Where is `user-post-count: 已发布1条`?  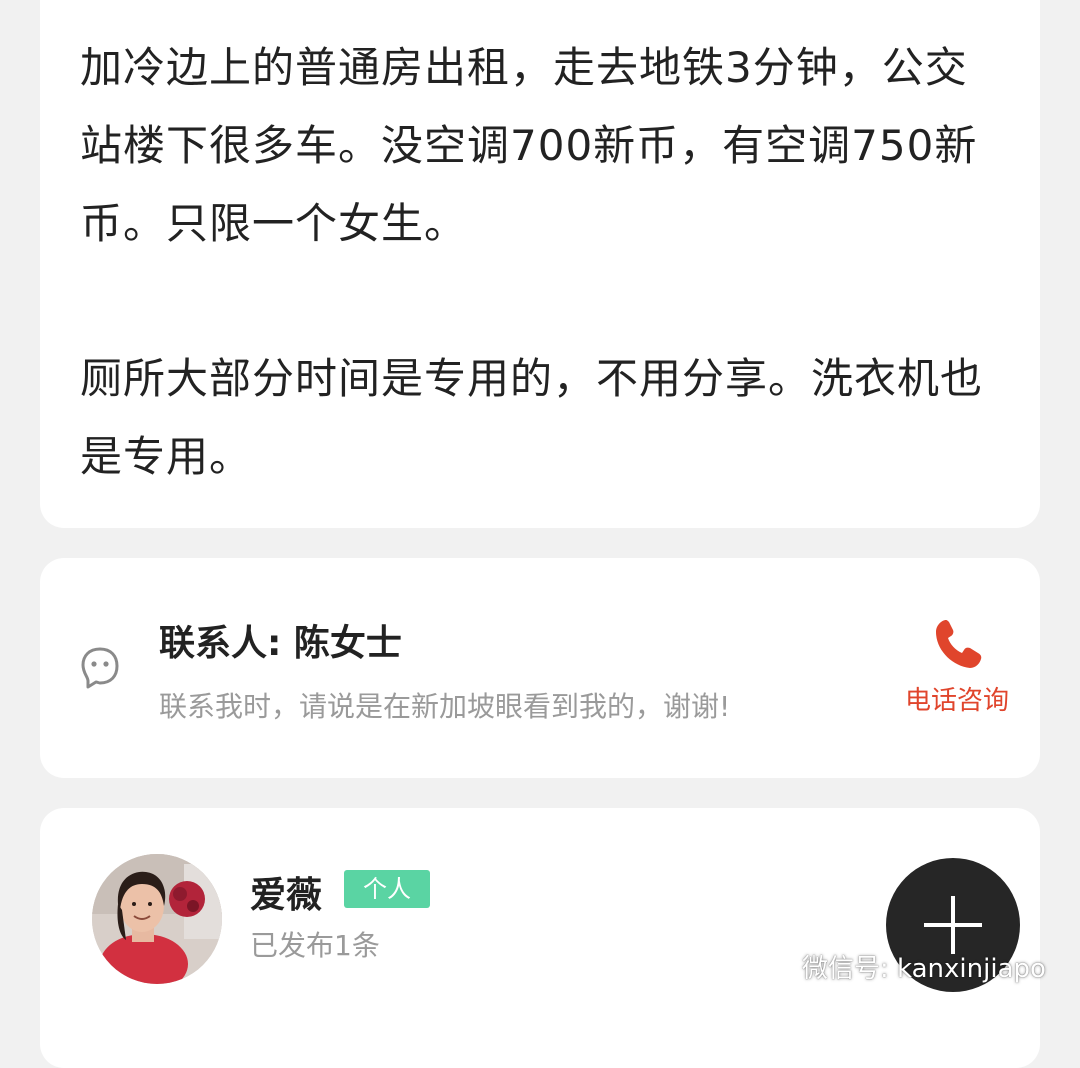
user-post-count: 已发布1条 is located at coordinates (315, 945).